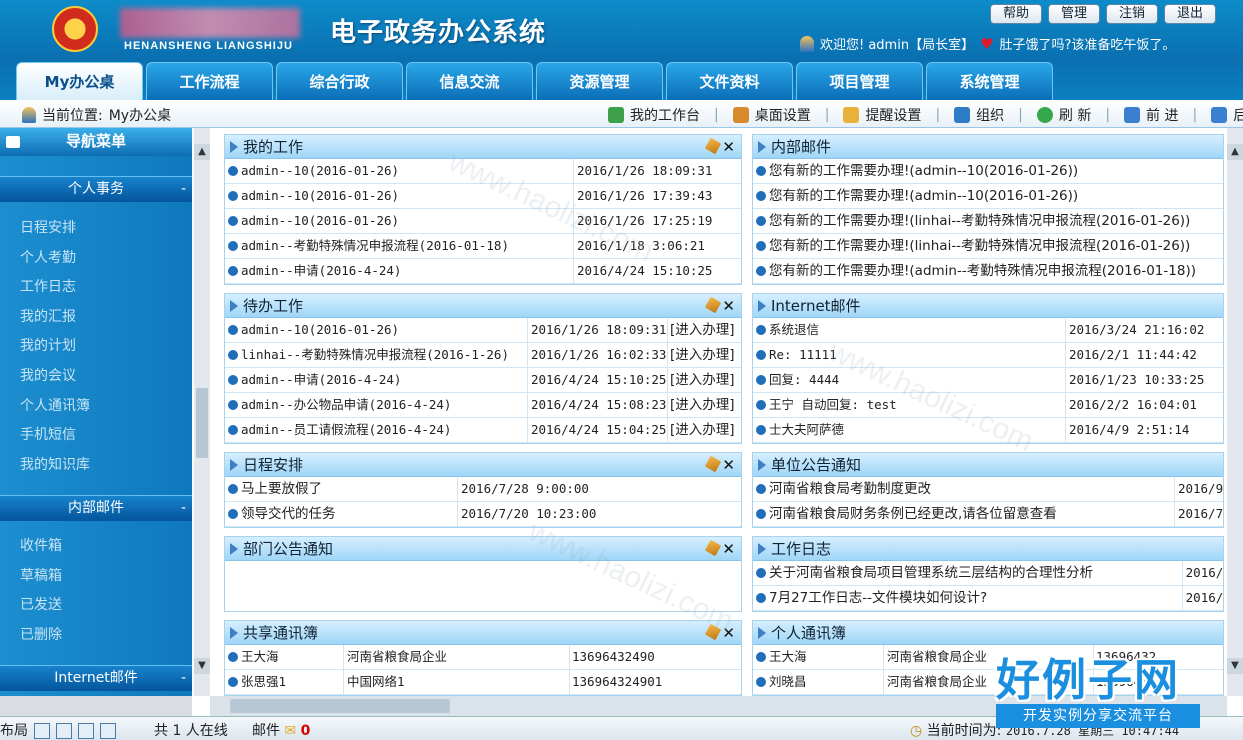  Describe the element at coordinates (483, 489) in the screenshot. I see `table-row: 马上要放假了 2016/7/28 9:00:00` at that location.